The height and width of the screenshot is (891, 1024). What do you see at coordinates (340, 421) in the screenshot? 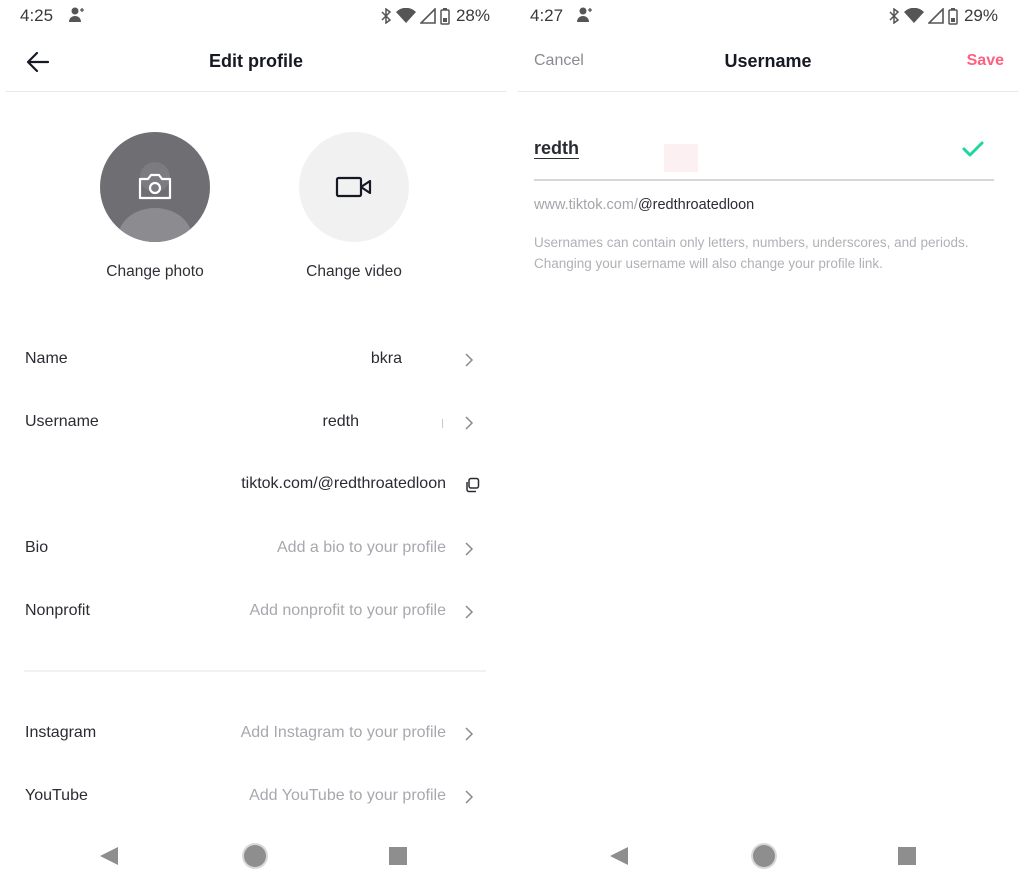
I see `username-value: redth` at bounding box center [340, 421].